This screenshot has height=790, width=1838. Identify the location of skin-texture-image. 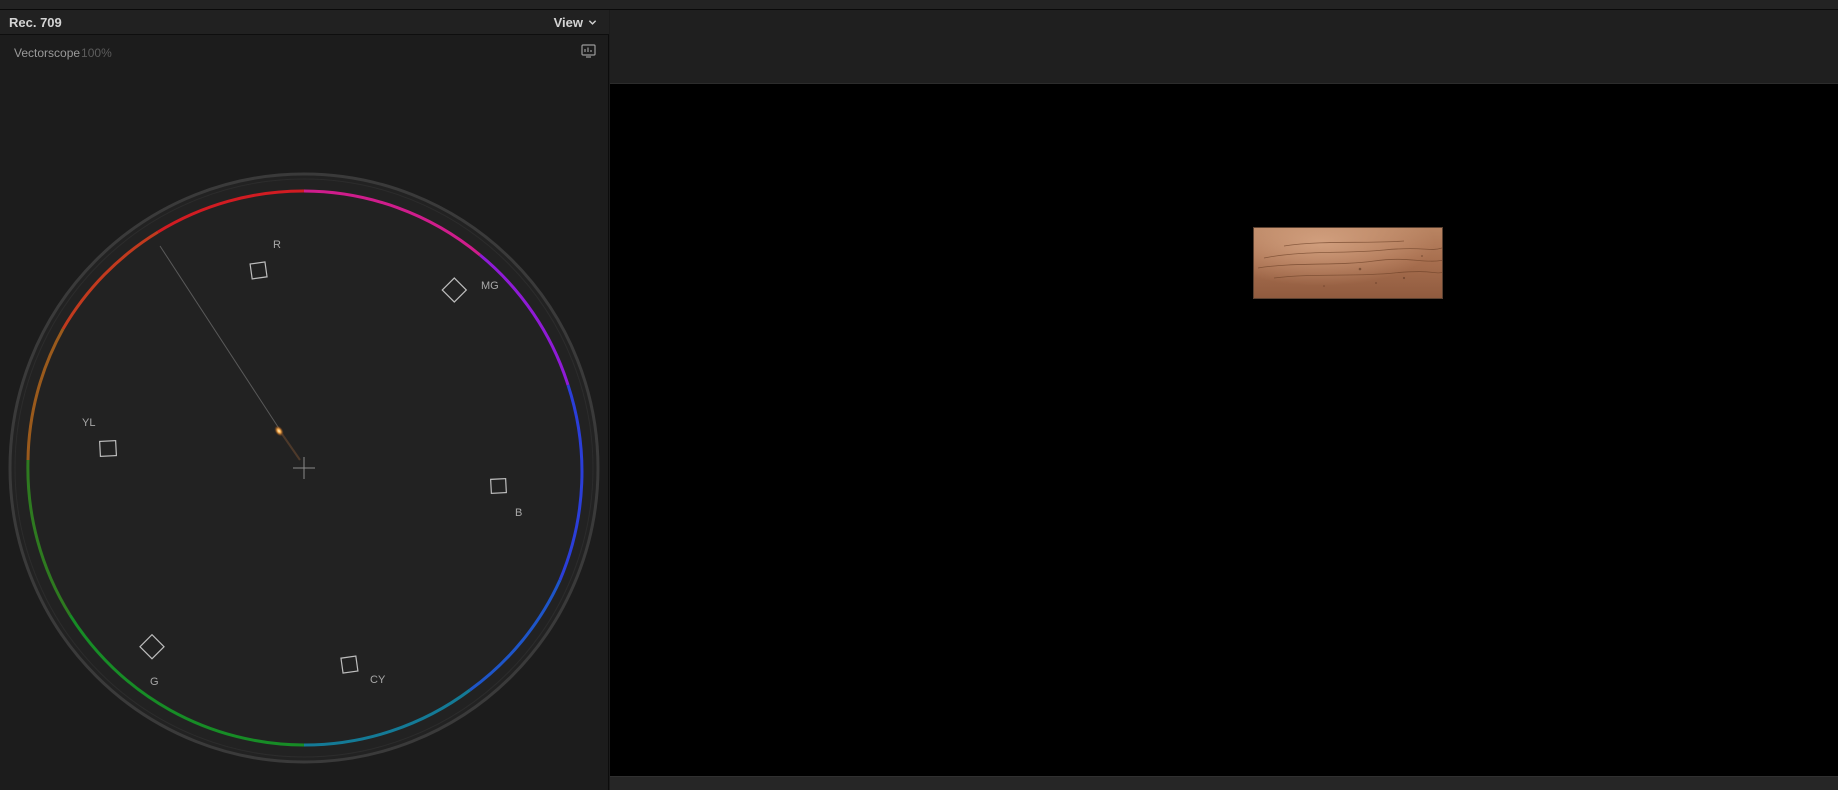
(1348, 263).